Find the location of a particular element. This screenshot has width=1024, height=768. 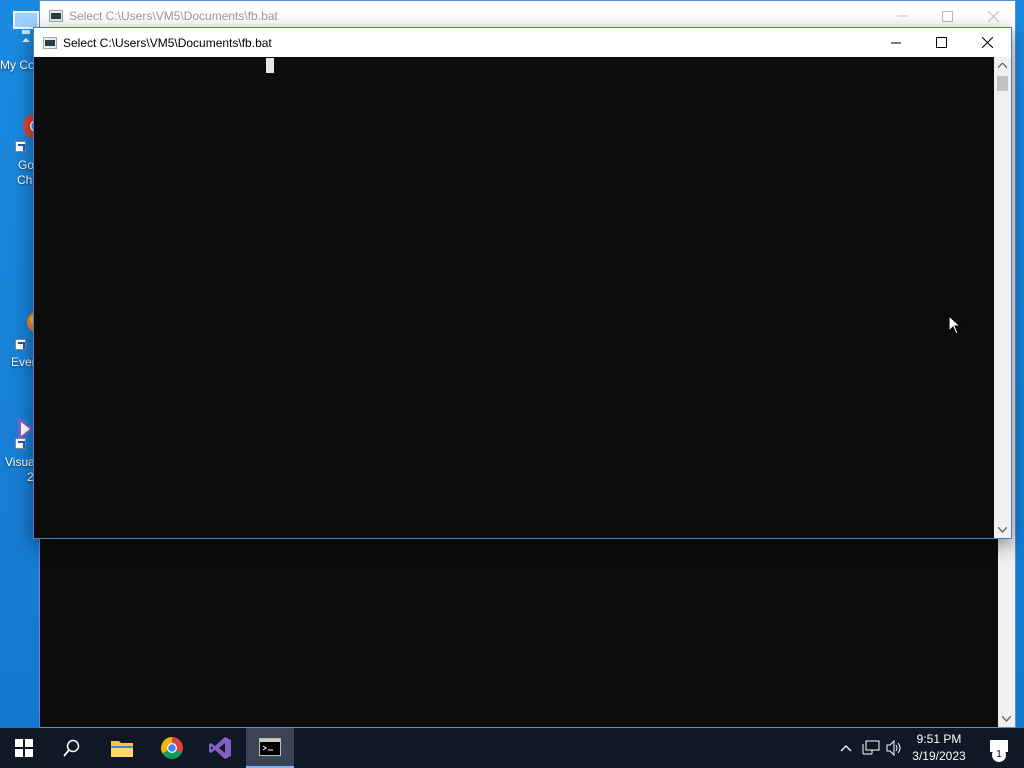

speaker-icon is located at coordinates (893, 748).